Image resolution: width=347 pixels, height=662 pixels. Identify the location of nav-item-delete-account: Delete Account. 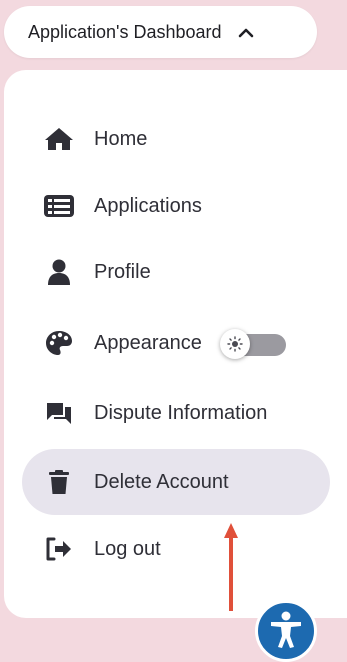
(176, 482).